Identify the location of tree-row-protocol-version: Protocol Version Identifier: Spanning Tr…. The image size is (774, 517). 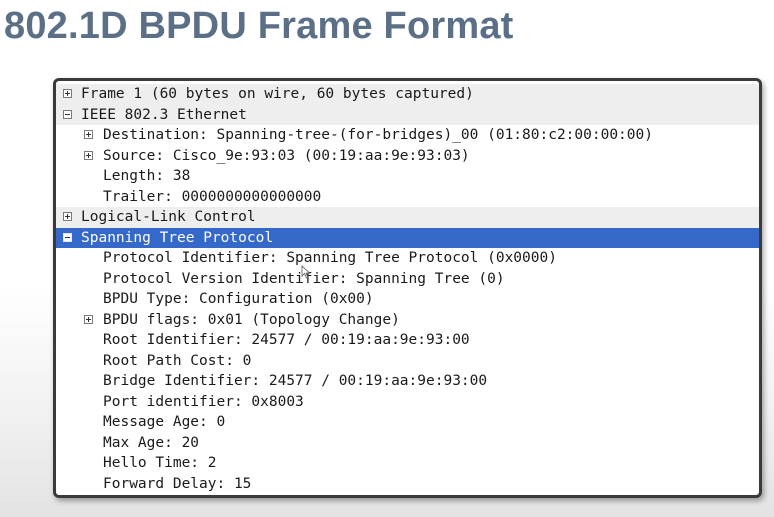
(407, 279).